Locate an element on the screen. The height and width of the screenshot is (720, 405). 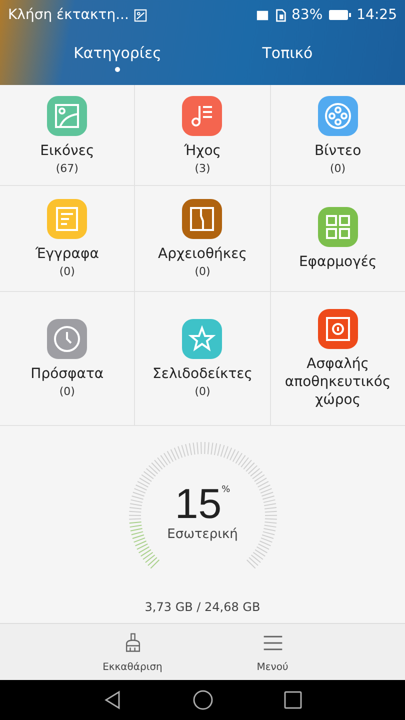
category-tile: Βίντεο (0) is located at coordinates (337, 135).